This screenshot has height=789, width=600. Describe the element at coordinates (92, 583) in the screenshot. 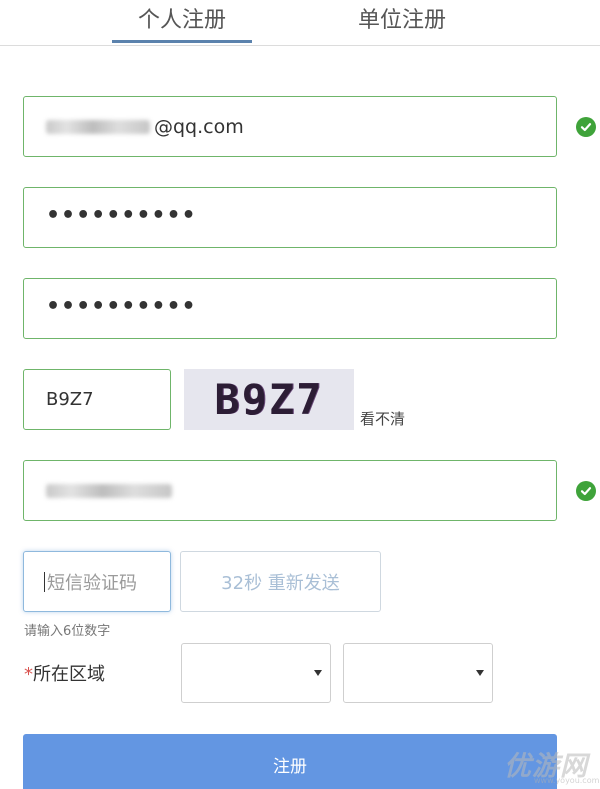

I see `sms-code-placeholder: 短信验证码` at that location.